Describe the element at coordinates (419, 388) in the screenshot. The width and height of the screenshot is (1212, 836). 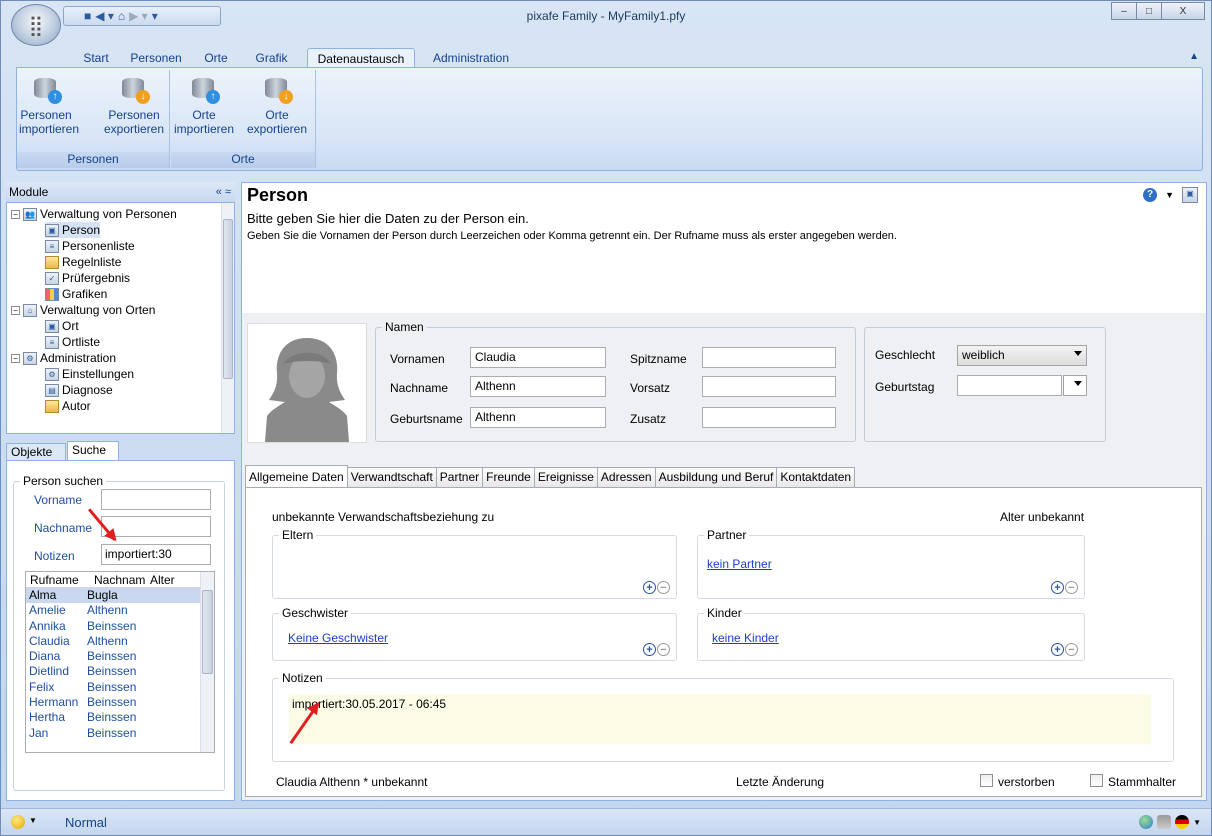
I see `nachname-label: Nachname` at that location.